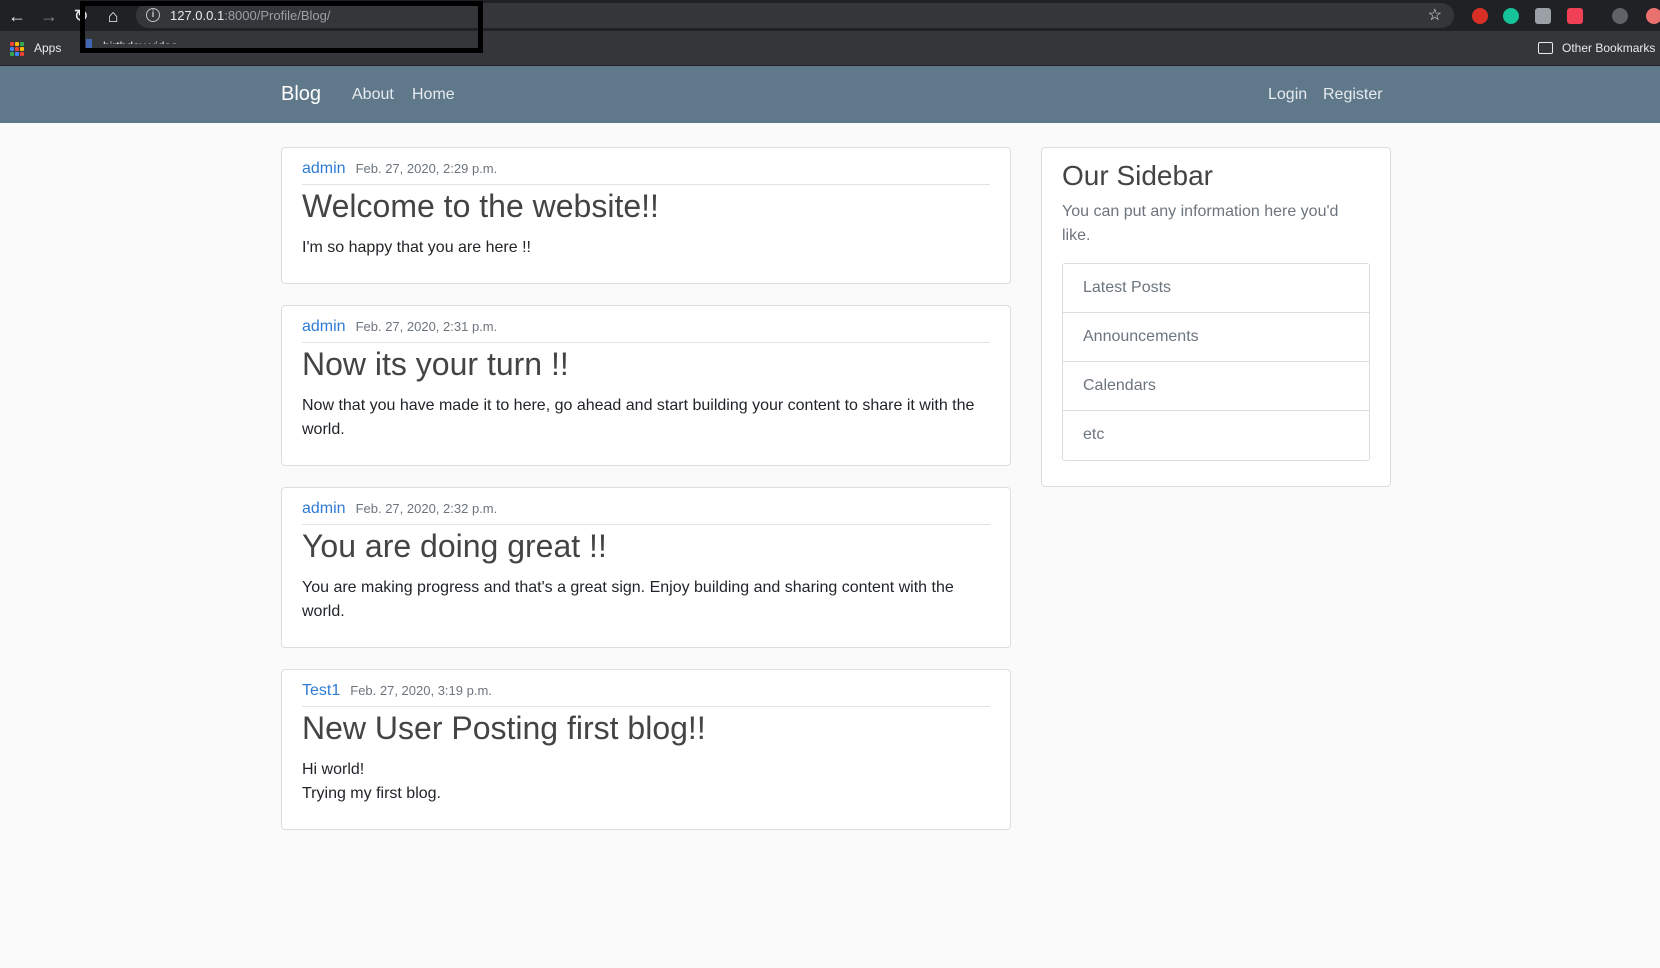 Image resolution: width=1660 pixels, height=968 pixels. What do you see at coordinates (301, 94) in the screenshot?
I see `navbar-brand: Blog` at bounding box center [301, 94].